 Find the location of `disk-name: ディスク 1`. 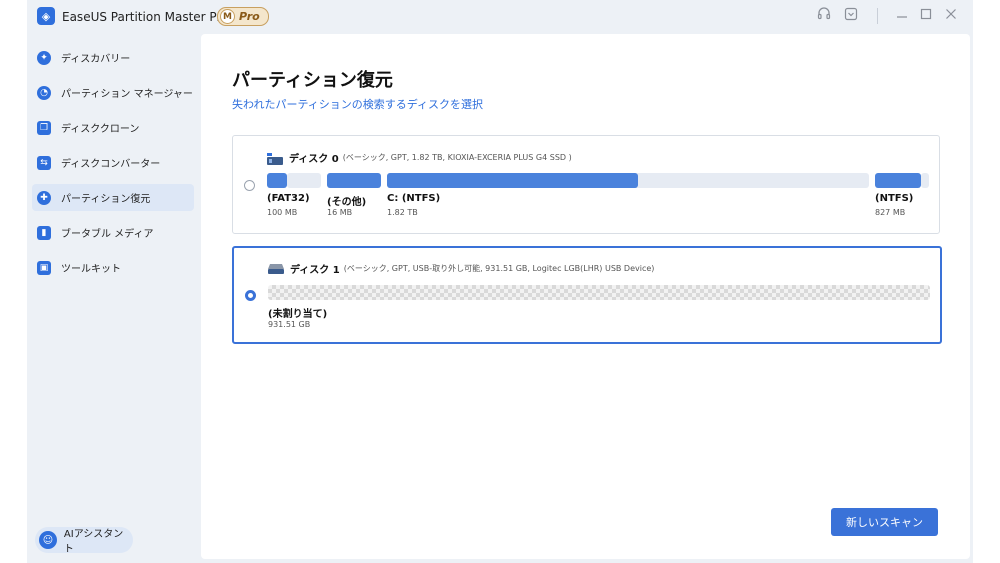

disk-name: ディスク 1 is located at coordinates (315, 270).